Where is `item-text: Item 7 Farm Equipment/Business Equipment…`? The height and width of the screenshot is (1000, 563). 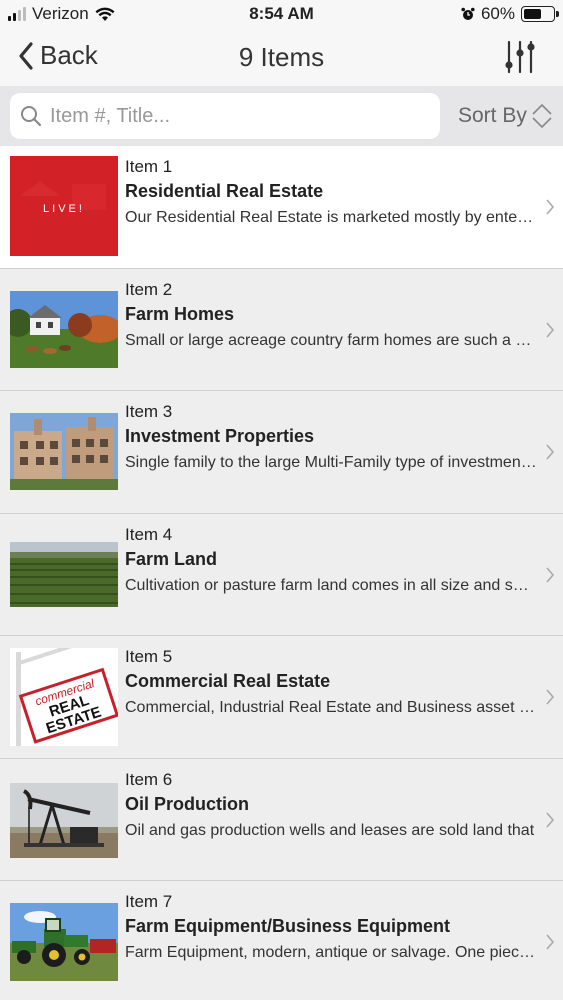
item-text: Item 7 Farm Equipment/Business Equipment… is located at coordinates (331, 928).